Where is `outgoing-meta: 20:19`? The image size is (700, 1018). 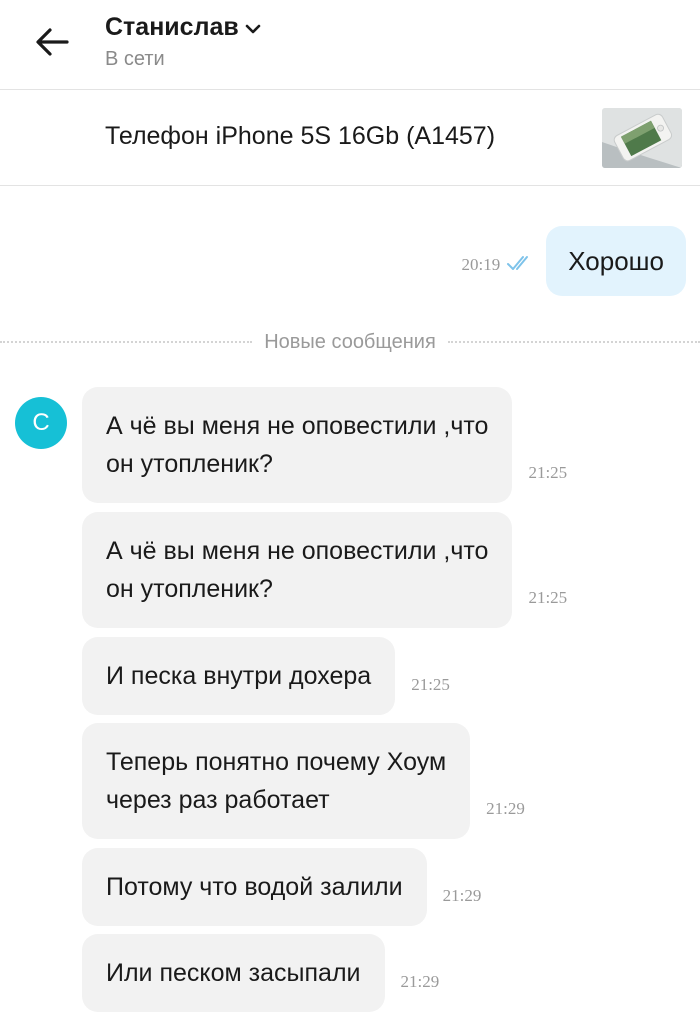 outgoing-meta: 20:19 is located at coordinates (498, 265).